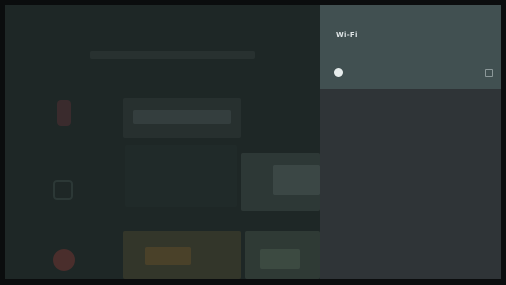 The image size is (506, 285). What do you see at coordinates (413, 75) in the screenshot?
I see `network-list-item` at bounding box center [413, 75].